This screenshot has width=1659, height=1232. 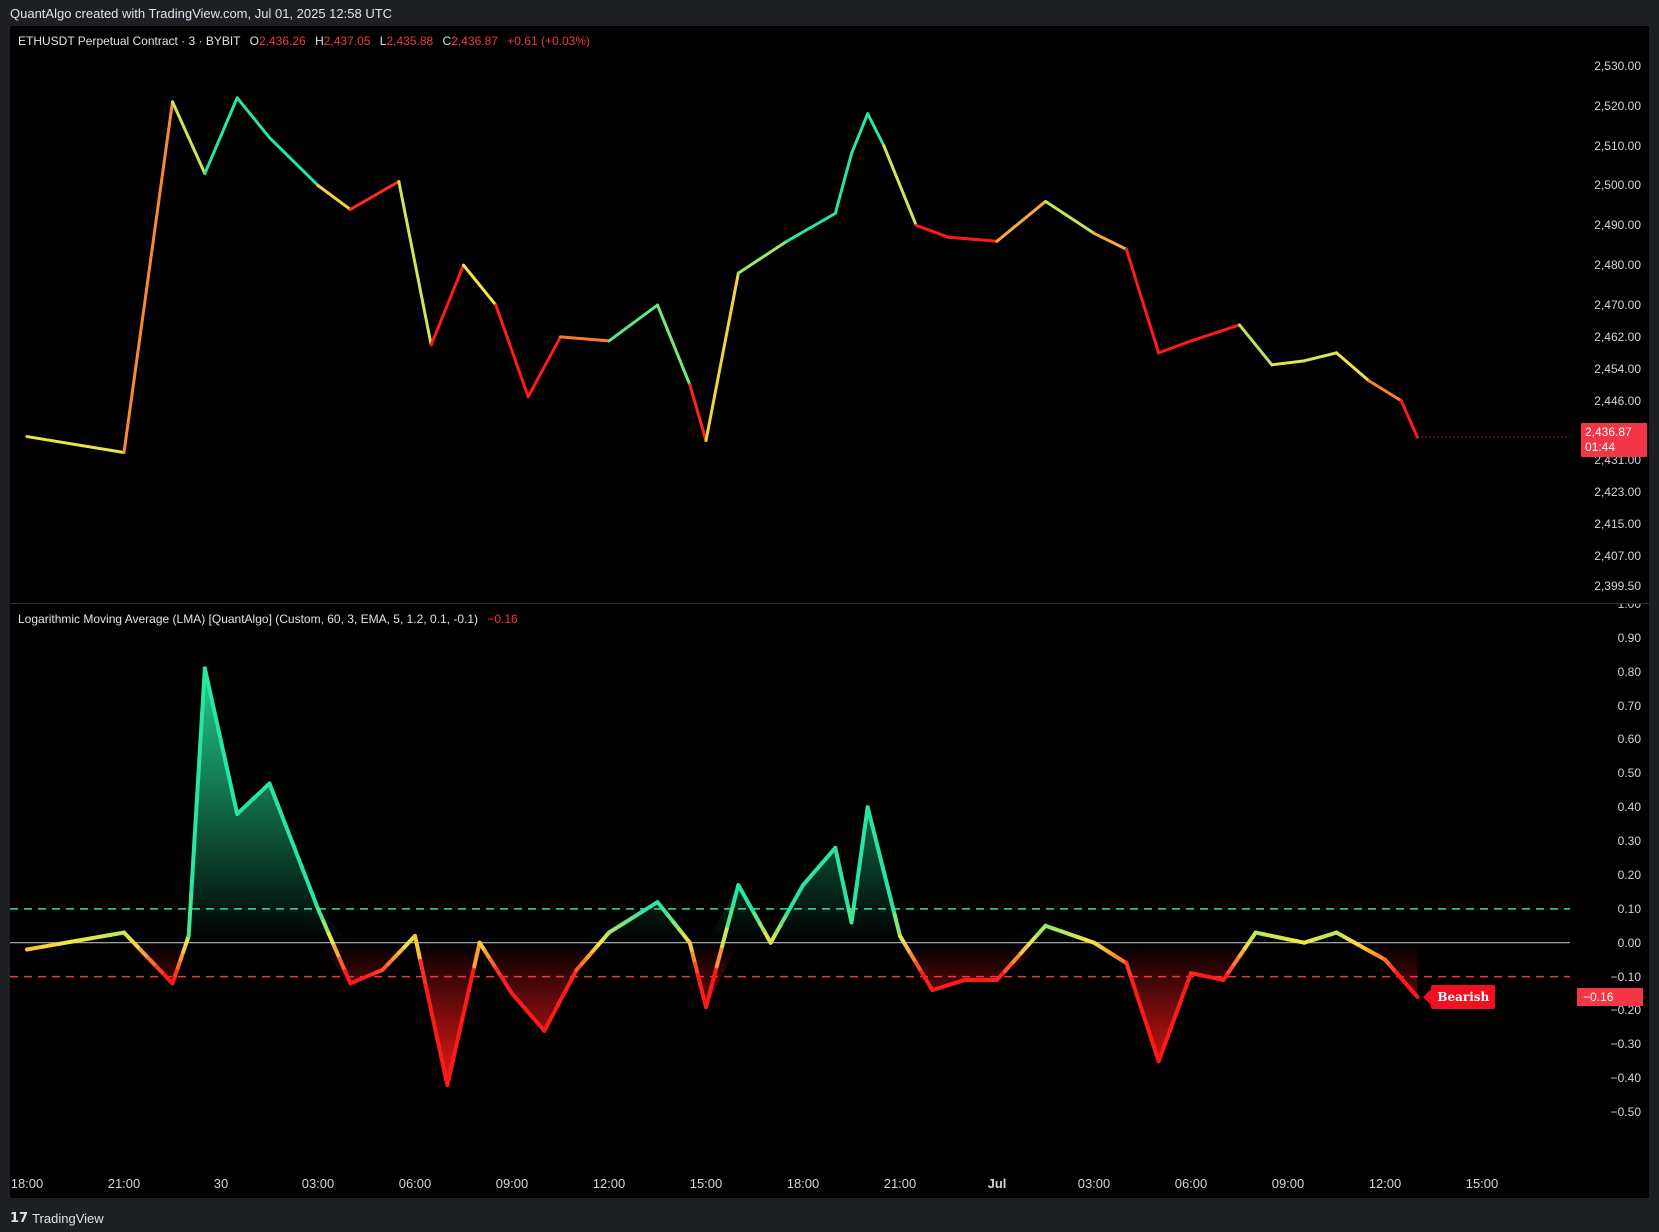 I want to click on price-tick-label: 2,423.00, so click(x=1617, y=492).